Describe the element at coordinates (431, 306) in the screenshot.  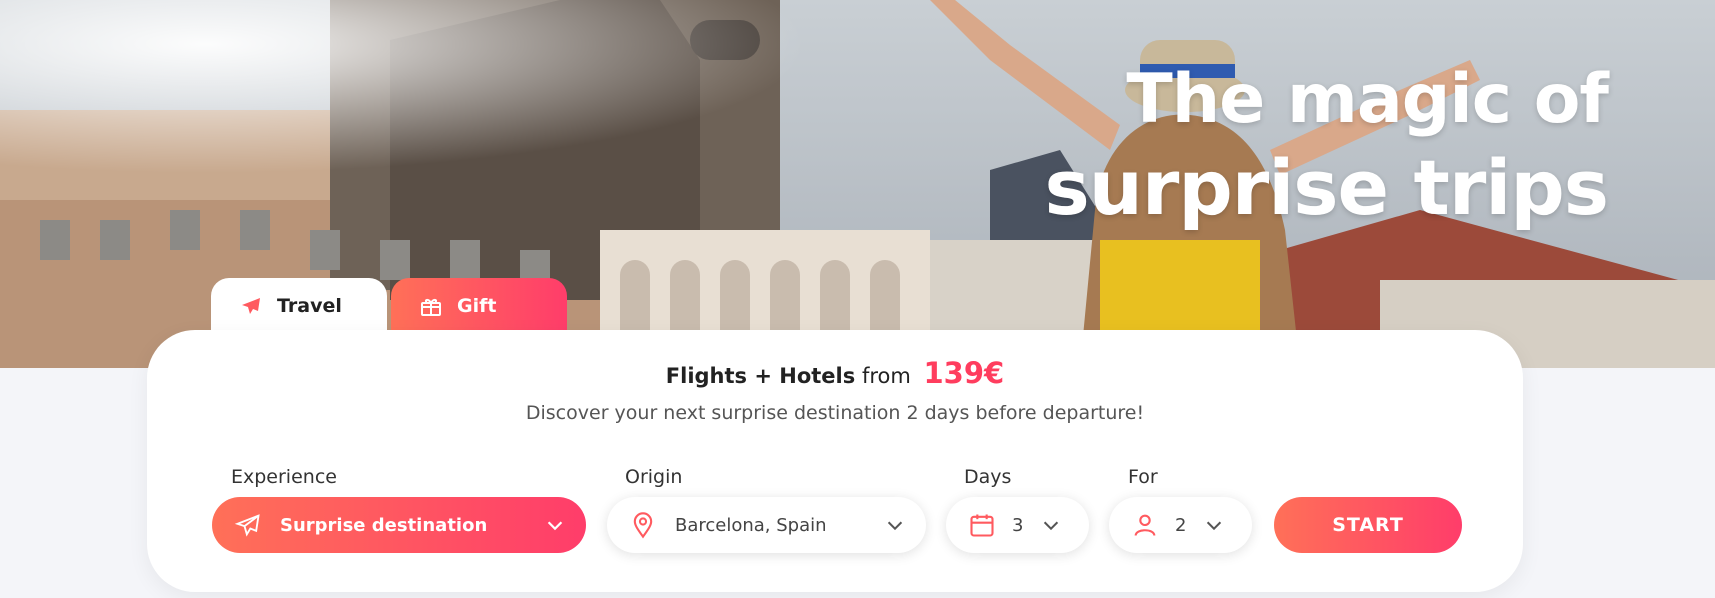
I see `gift-icon` at that location.